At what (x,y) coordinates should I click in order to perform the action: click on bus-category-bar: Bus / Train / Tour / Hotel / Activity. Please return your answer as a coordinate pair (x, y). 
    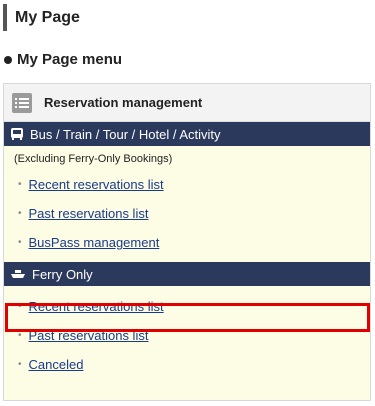
    Looking at the image, I should click on (187, 134).